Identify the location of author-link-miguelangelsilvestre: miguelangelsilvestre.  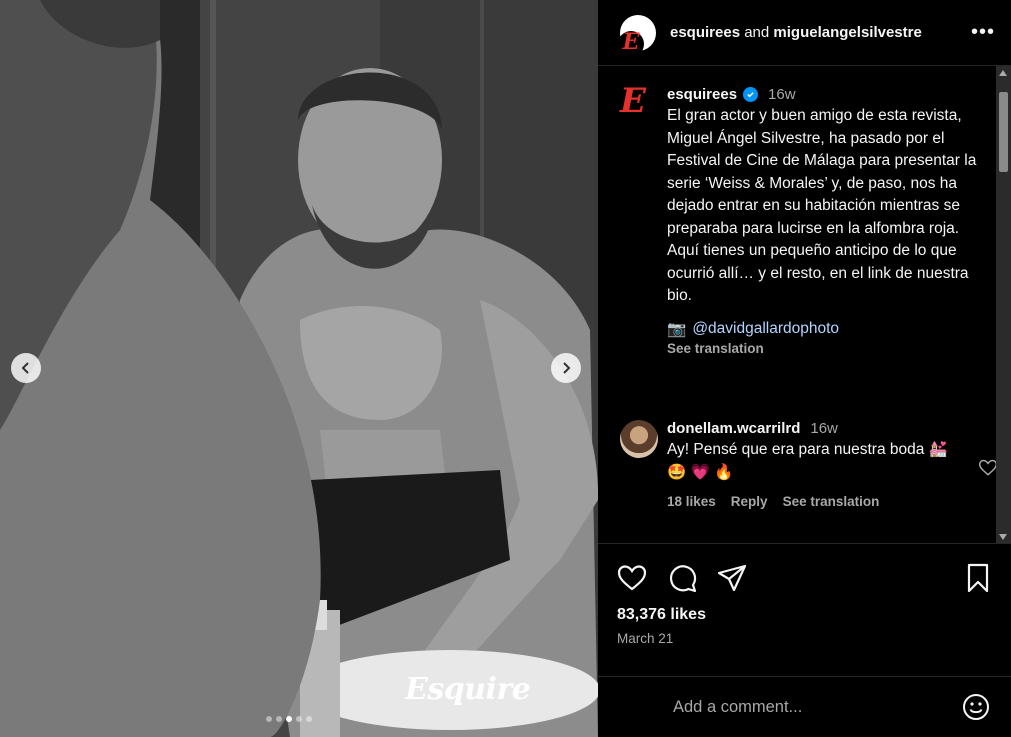
(847, 32).